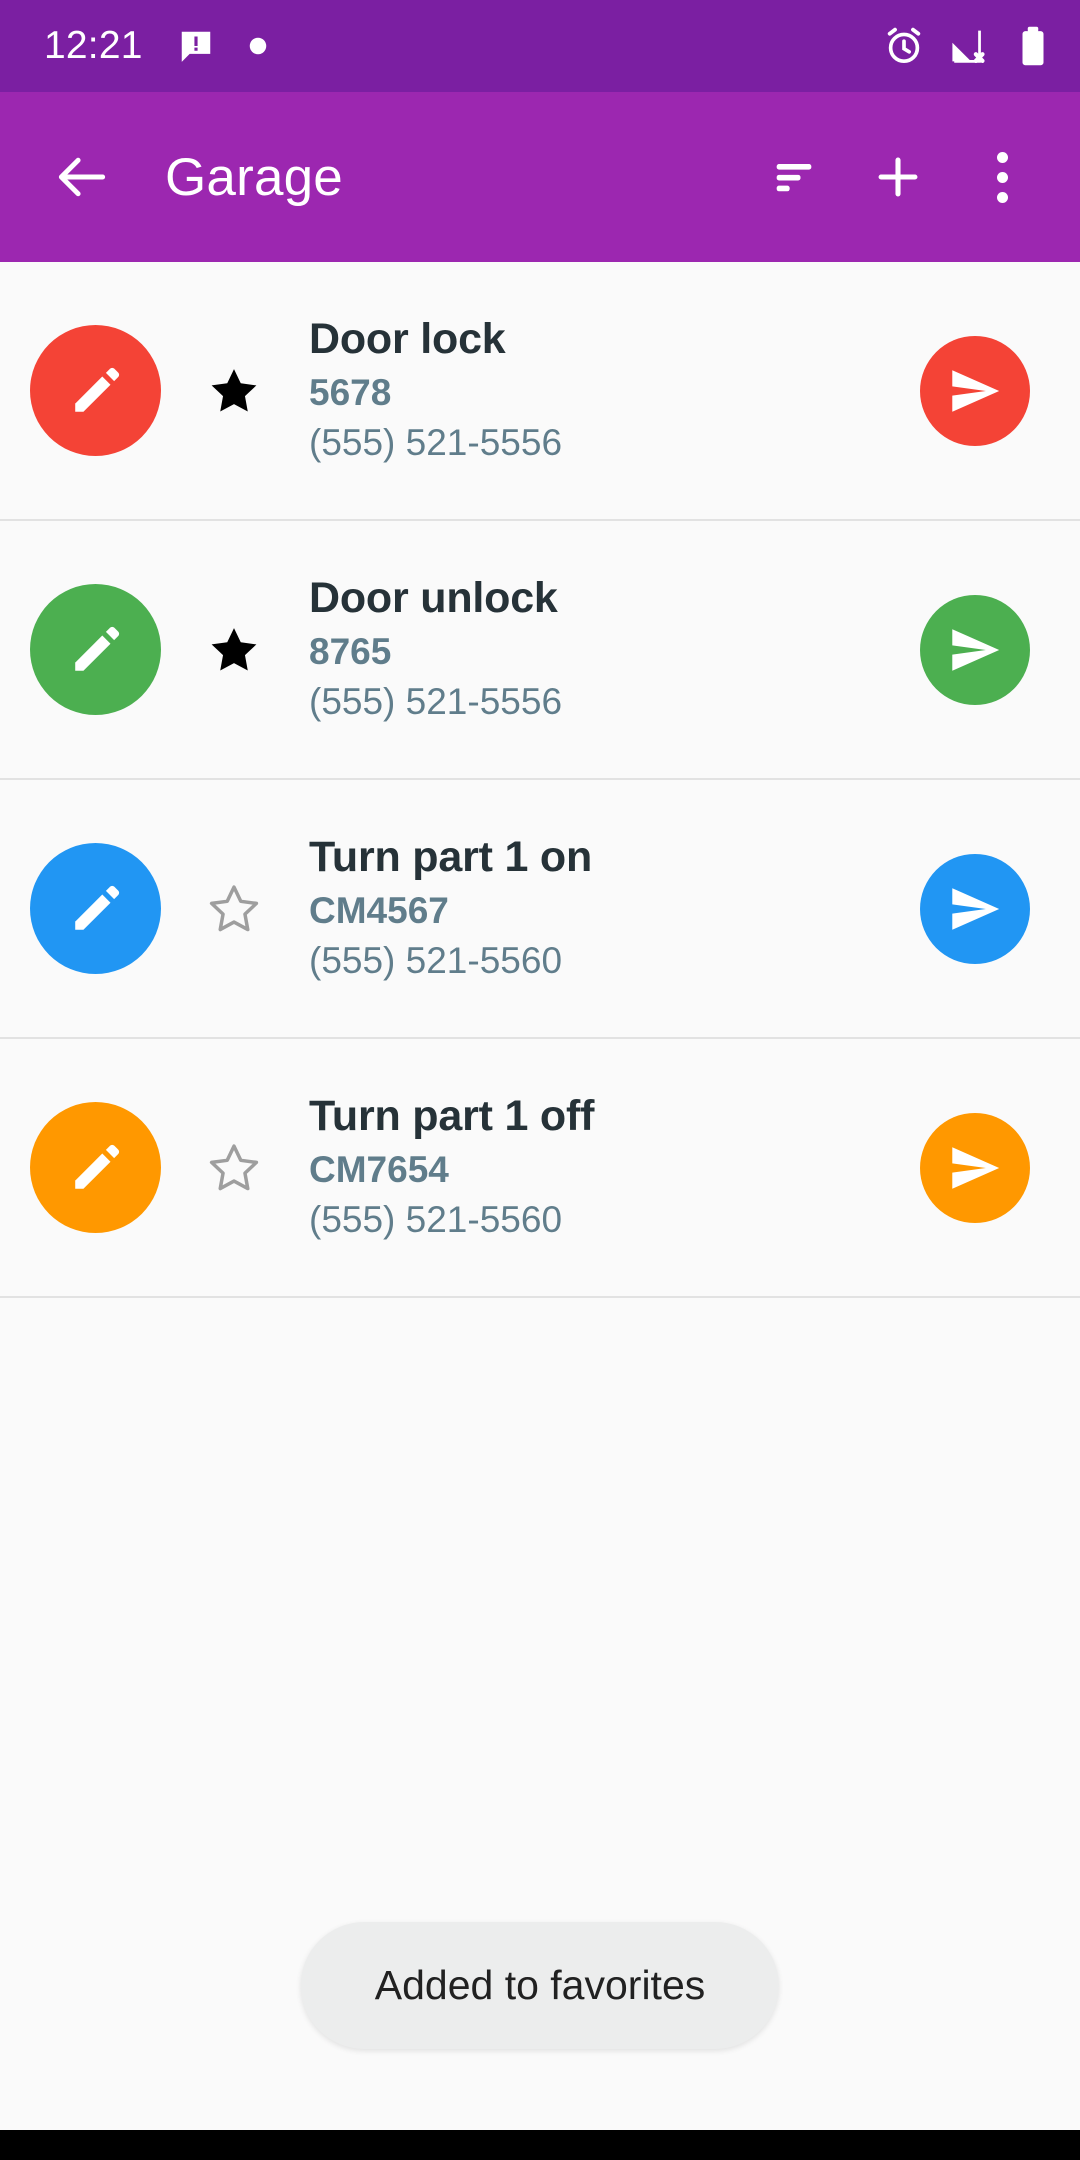  I want to click on toast-snackbar: Added to favorites, so click(540, 1985).